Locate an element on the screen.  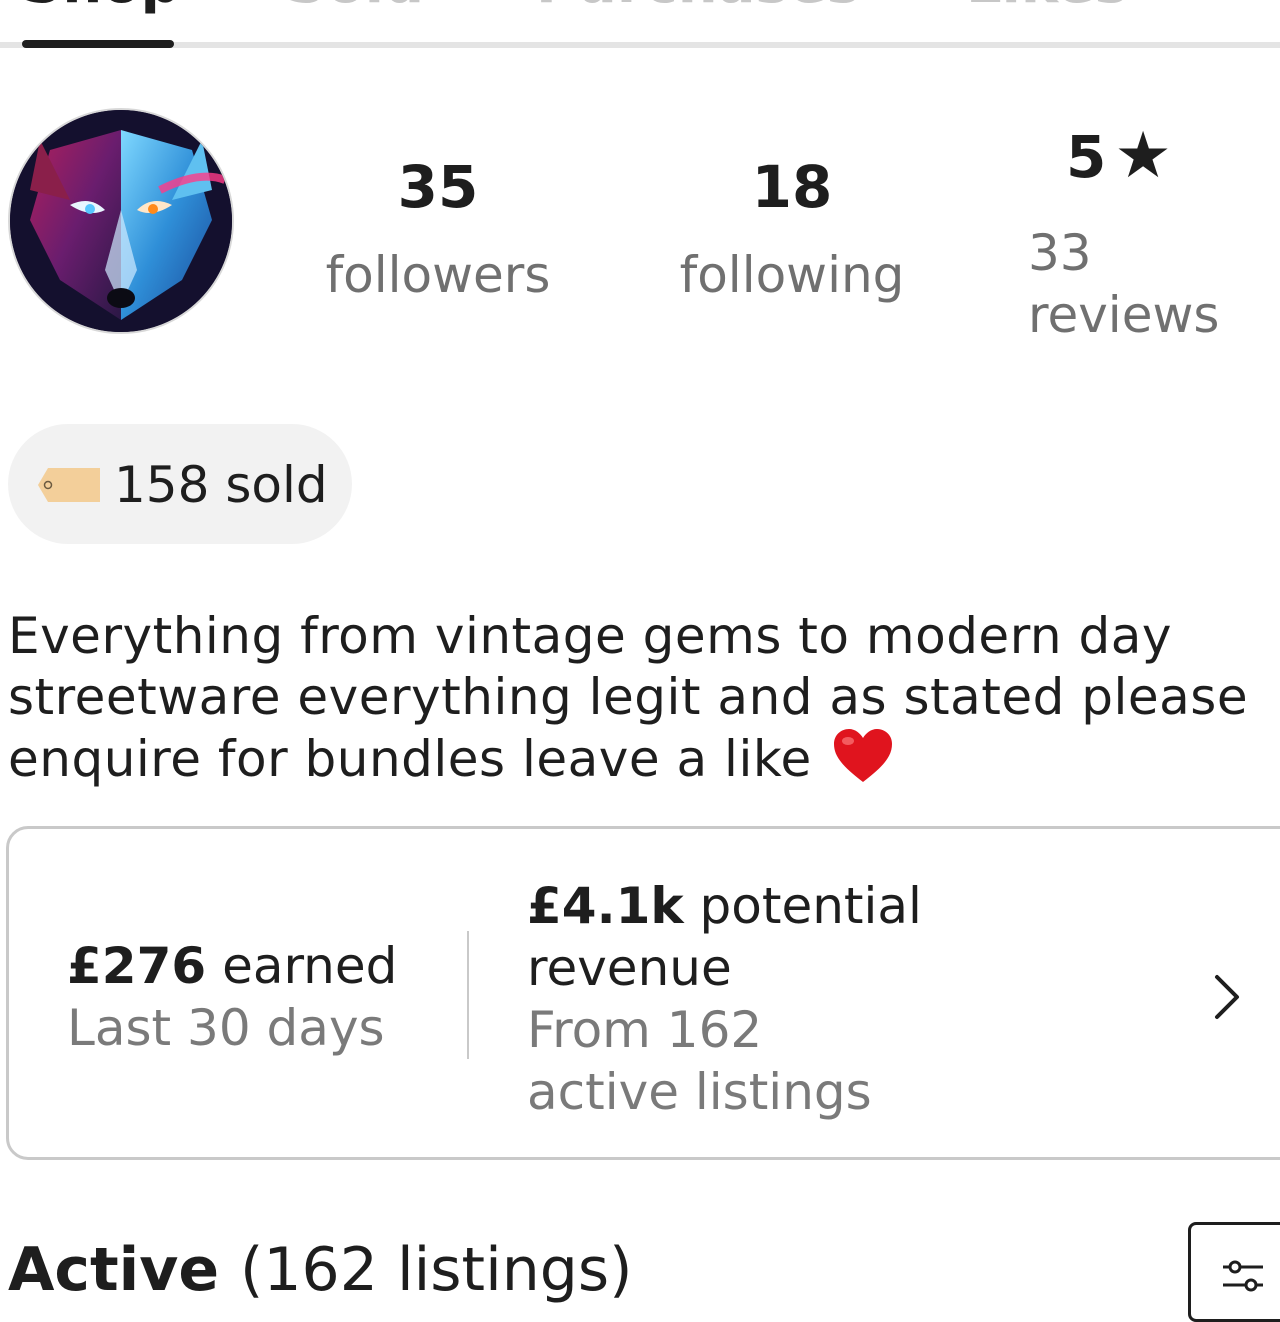
bio-line-3: enquire for bundles leave a like is located at coordinates (644, 759).